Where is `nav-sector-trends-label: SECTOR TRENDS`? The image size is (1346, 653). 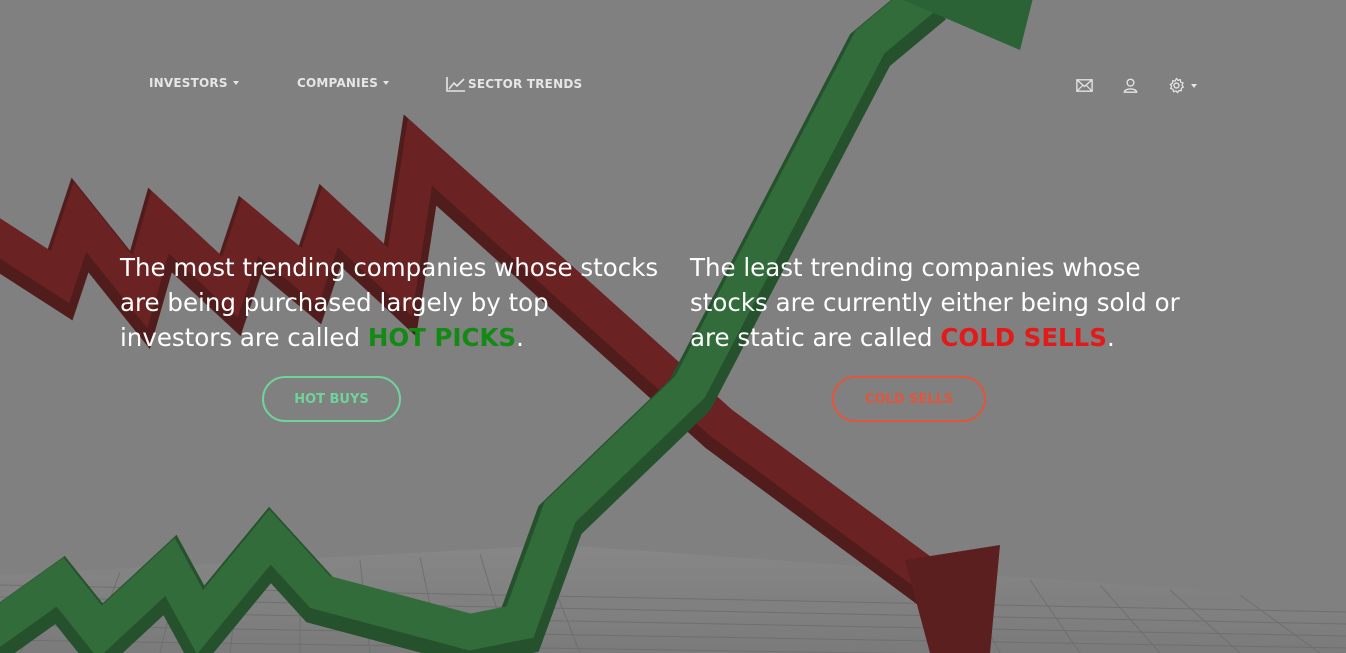 nav-sector-trends-label: SECTOR TRENDS is located at coordinates (525, 84).